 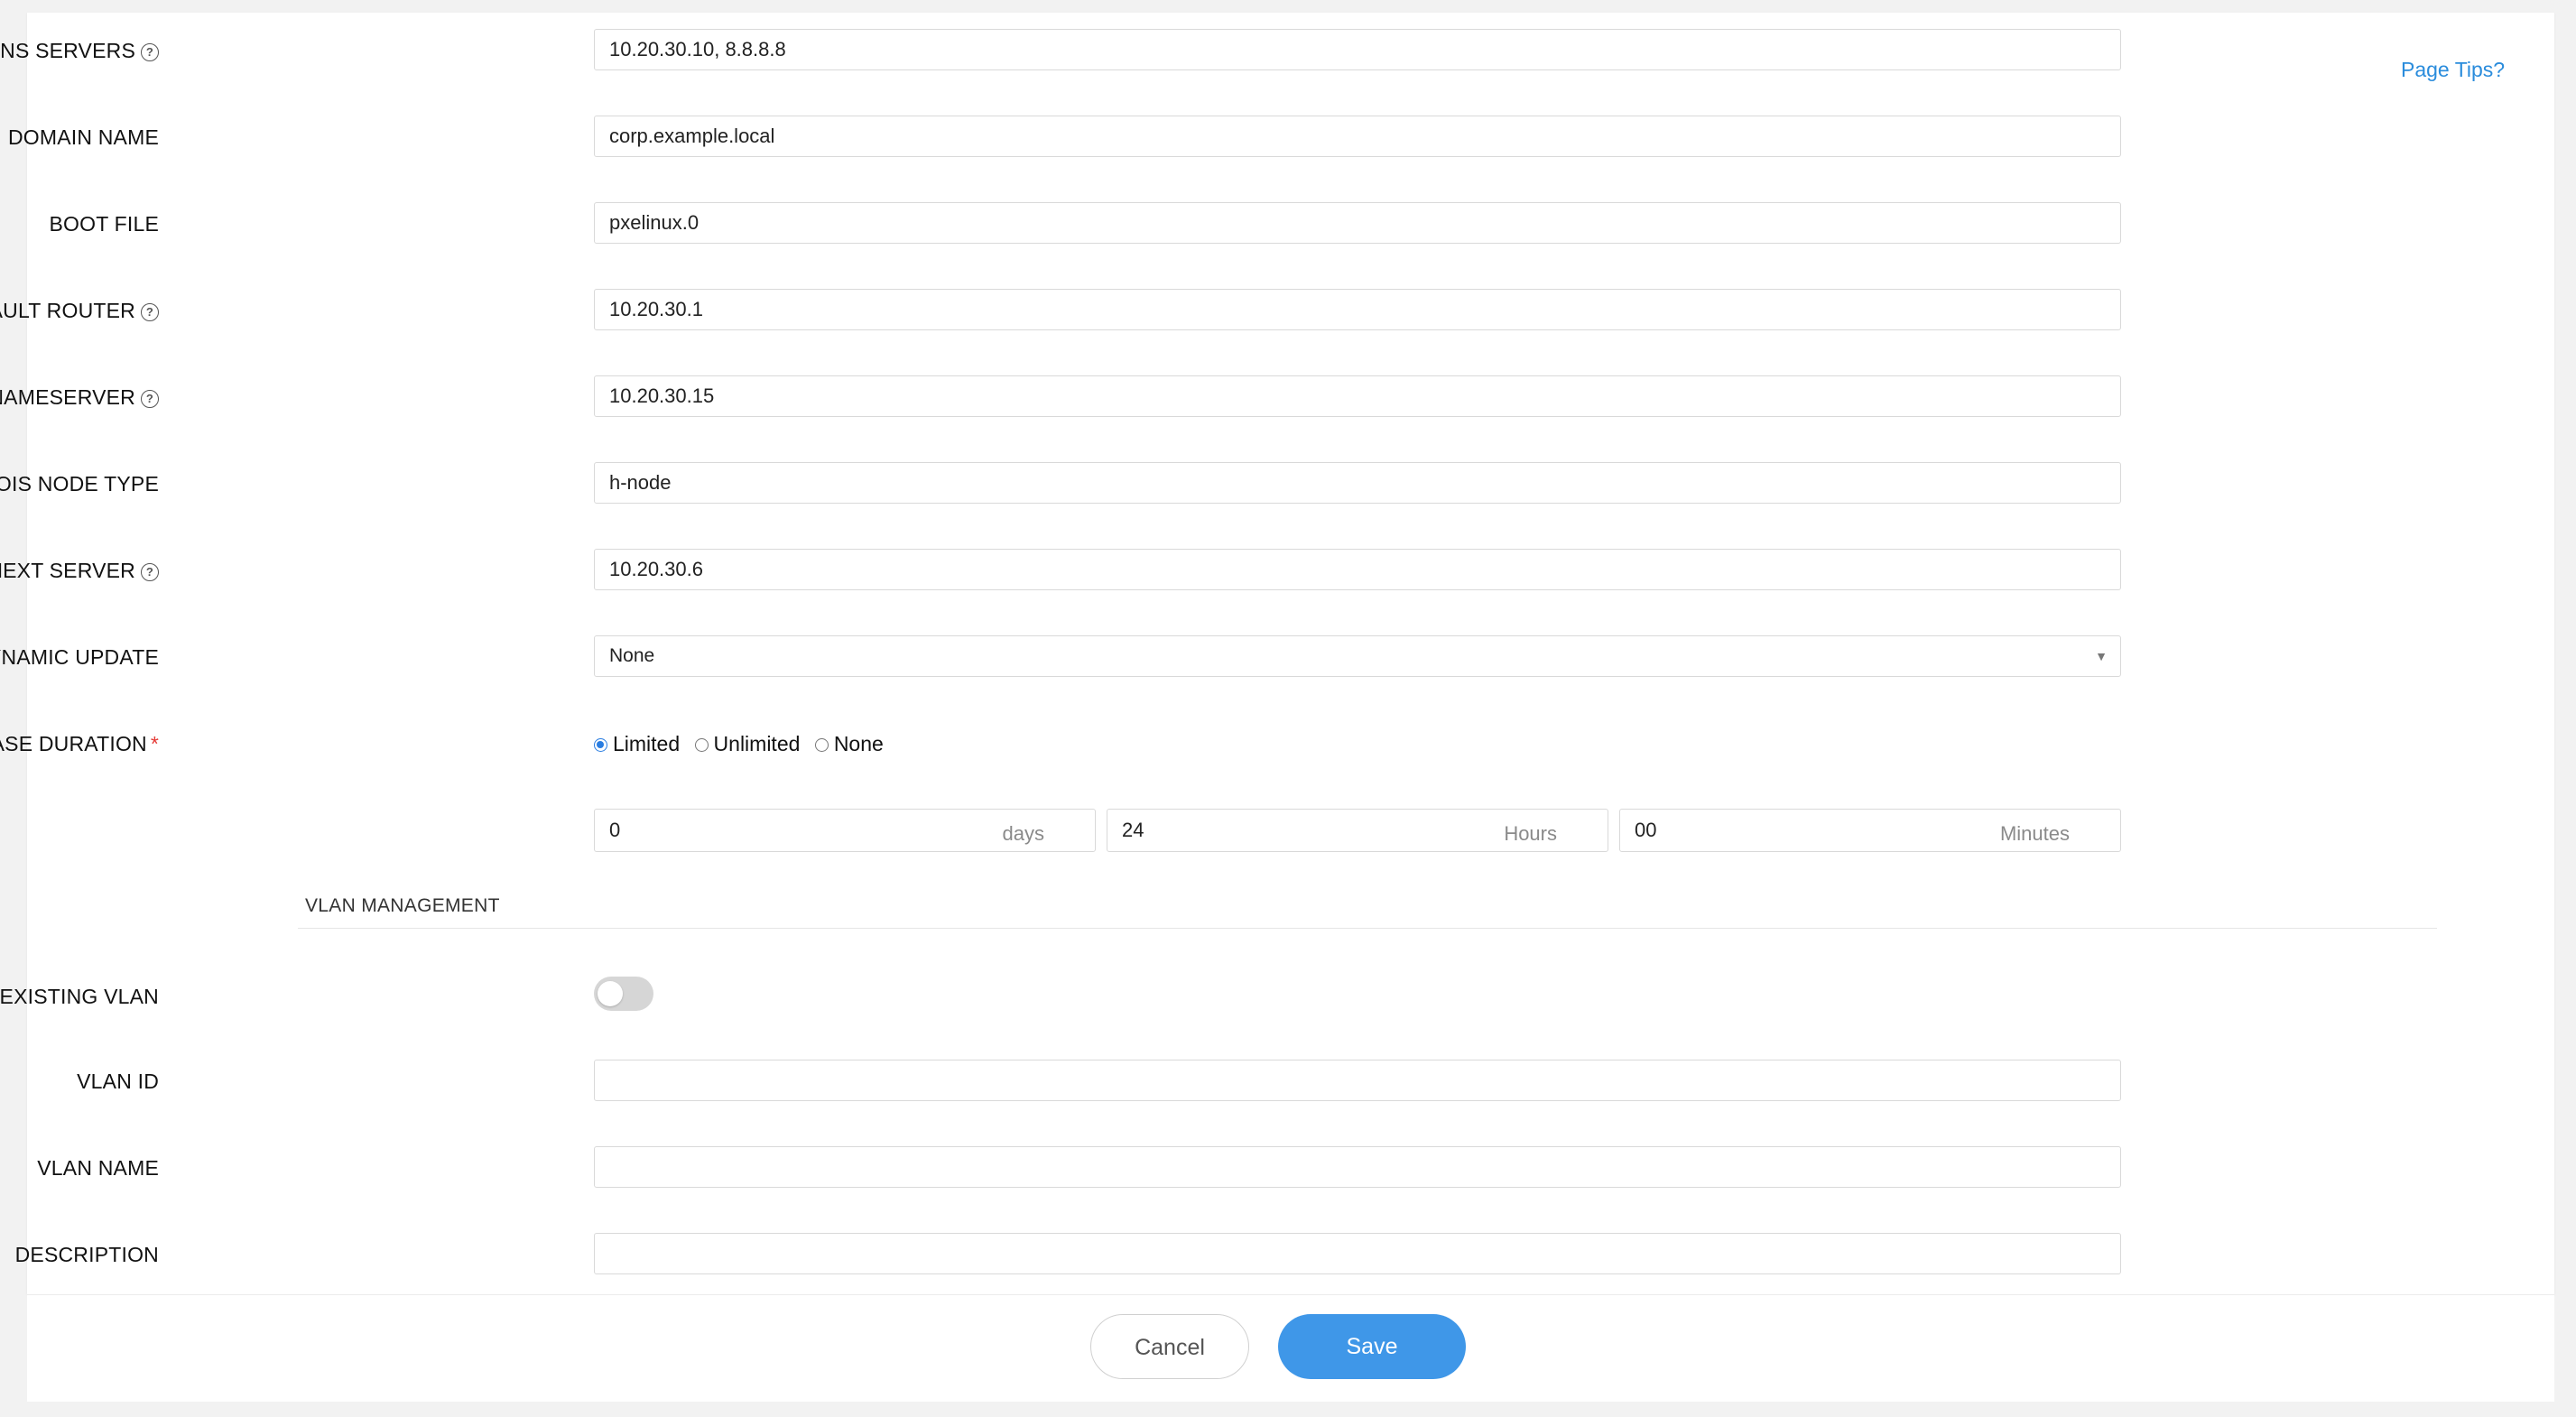 What do you see at coordinates (600, 745) in the screenshot?
I see `radio-limited` at bounding box center [600, 745].